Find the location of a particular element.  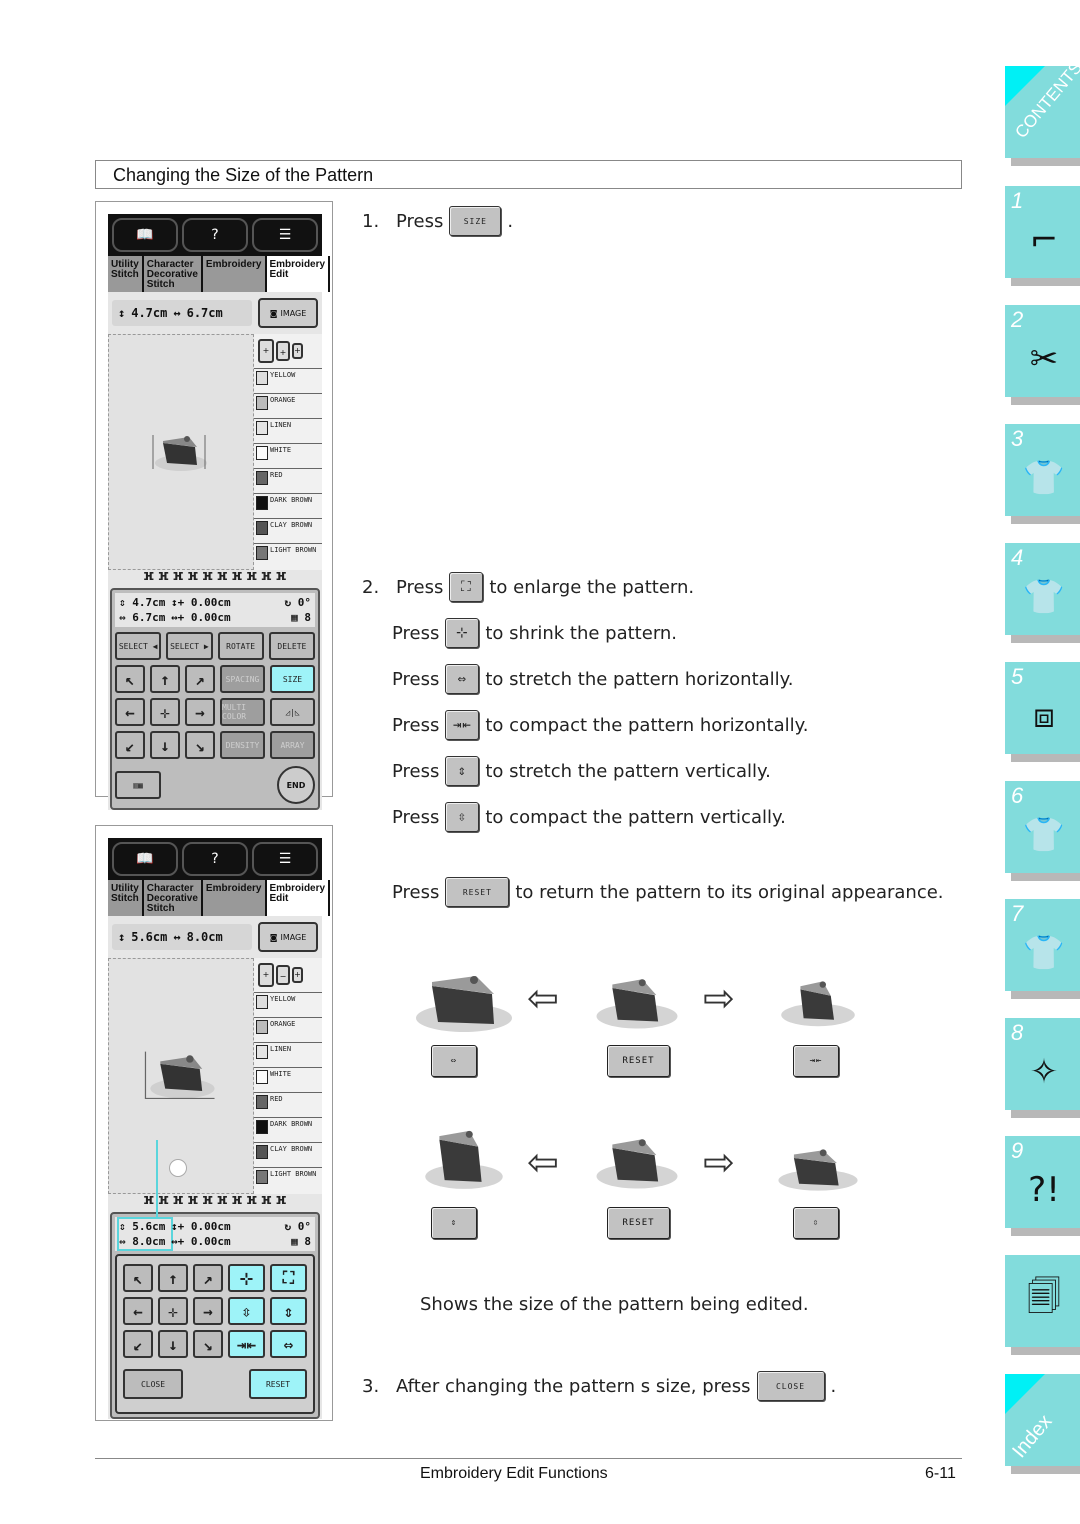

reset-button-ref: RESET is located at coordinates (638, 1223).